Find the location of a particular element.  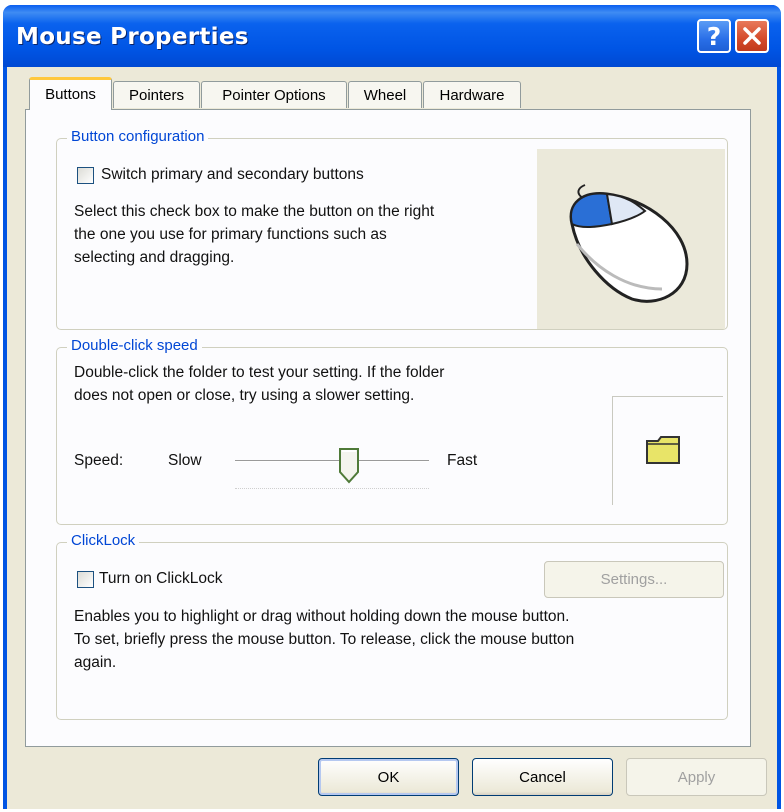

switch-buttons-label: Switch primary and secondary buttons is located at coordinates (232, 174).